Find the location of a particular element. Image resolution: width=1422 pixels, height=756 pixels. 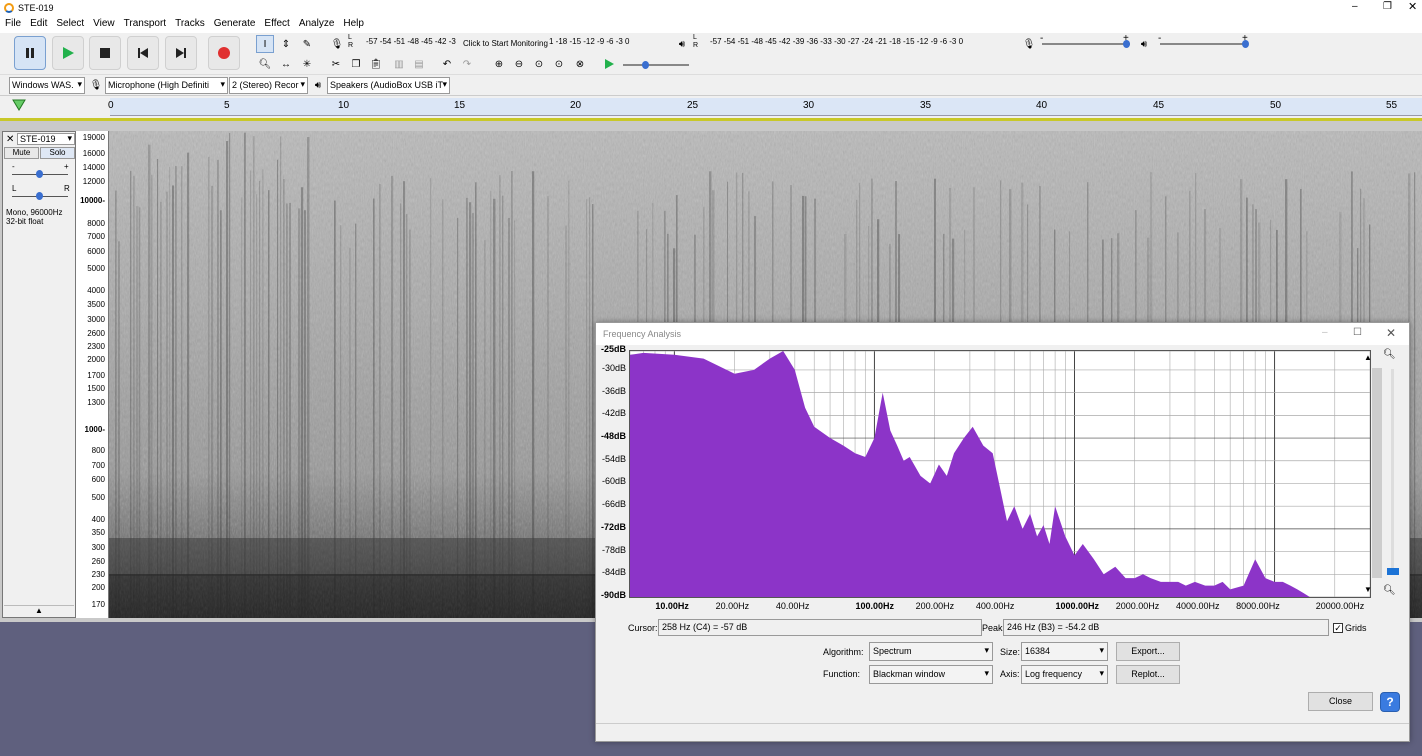

menu-help: Help is located at coordinates (353, 22).